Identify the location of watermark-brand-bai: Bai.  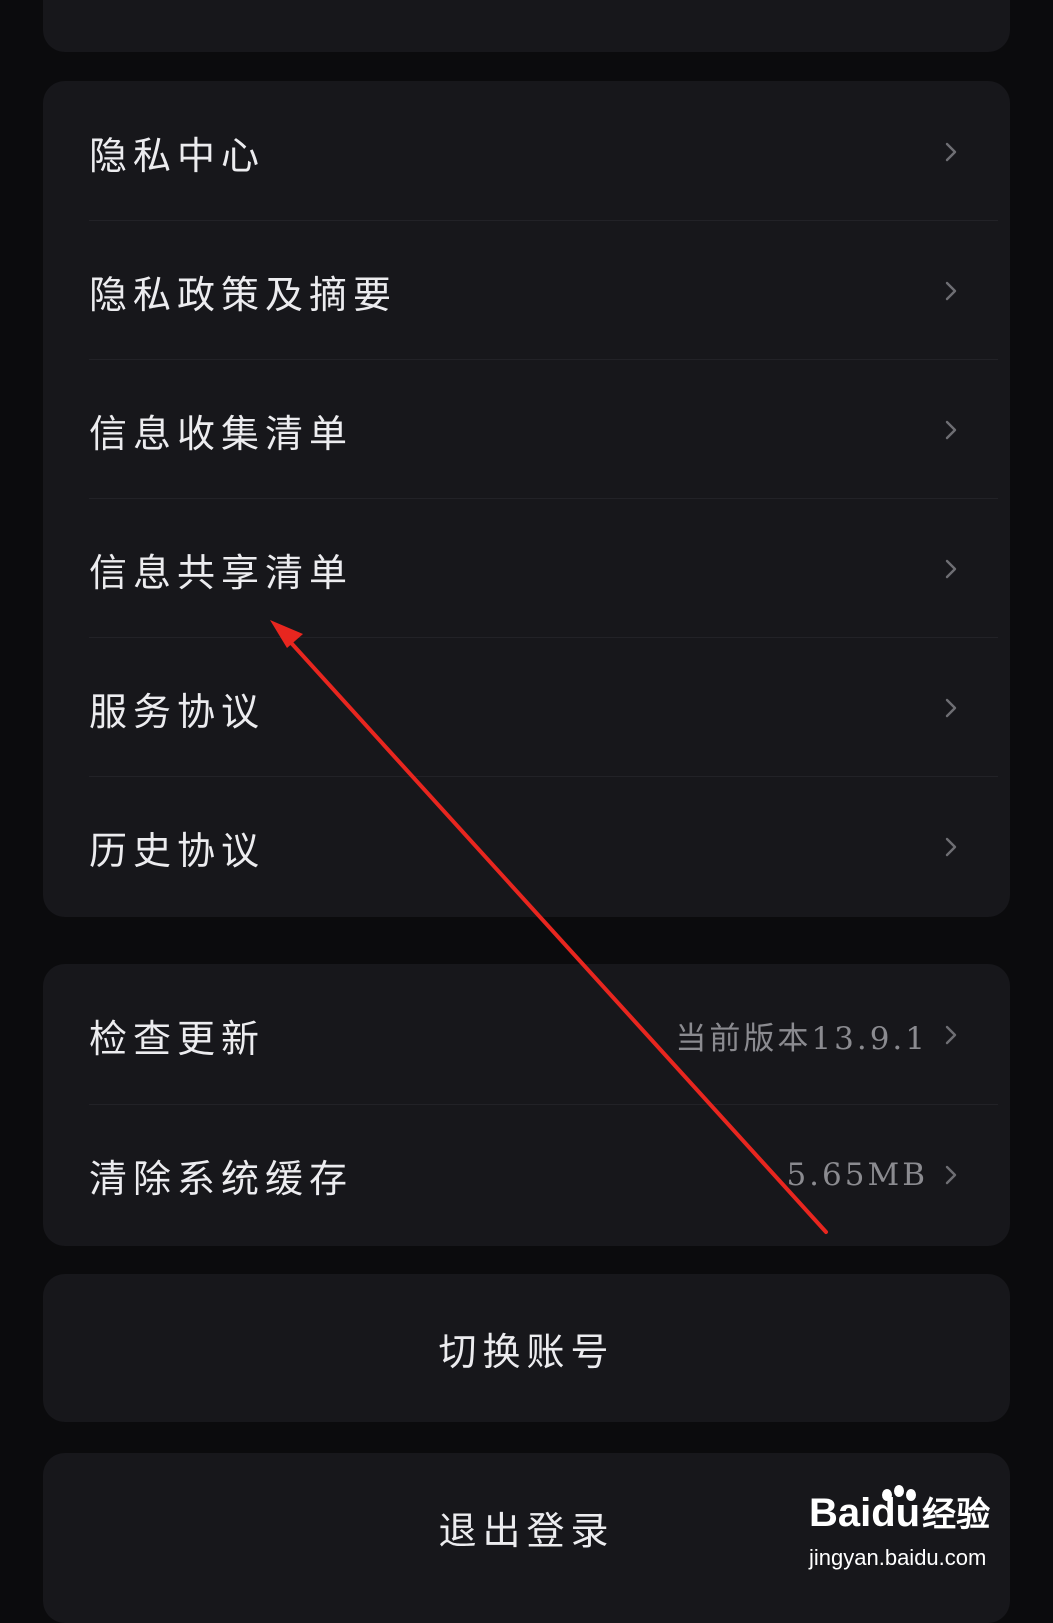
(840, 1513).